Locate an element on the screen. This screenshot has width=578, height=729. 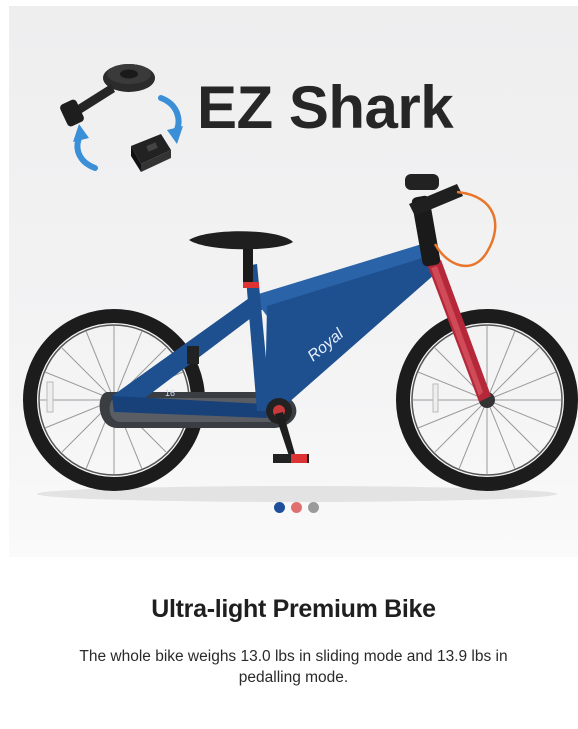
brand-title: EZ Shark is located at coordinates (325, 107).